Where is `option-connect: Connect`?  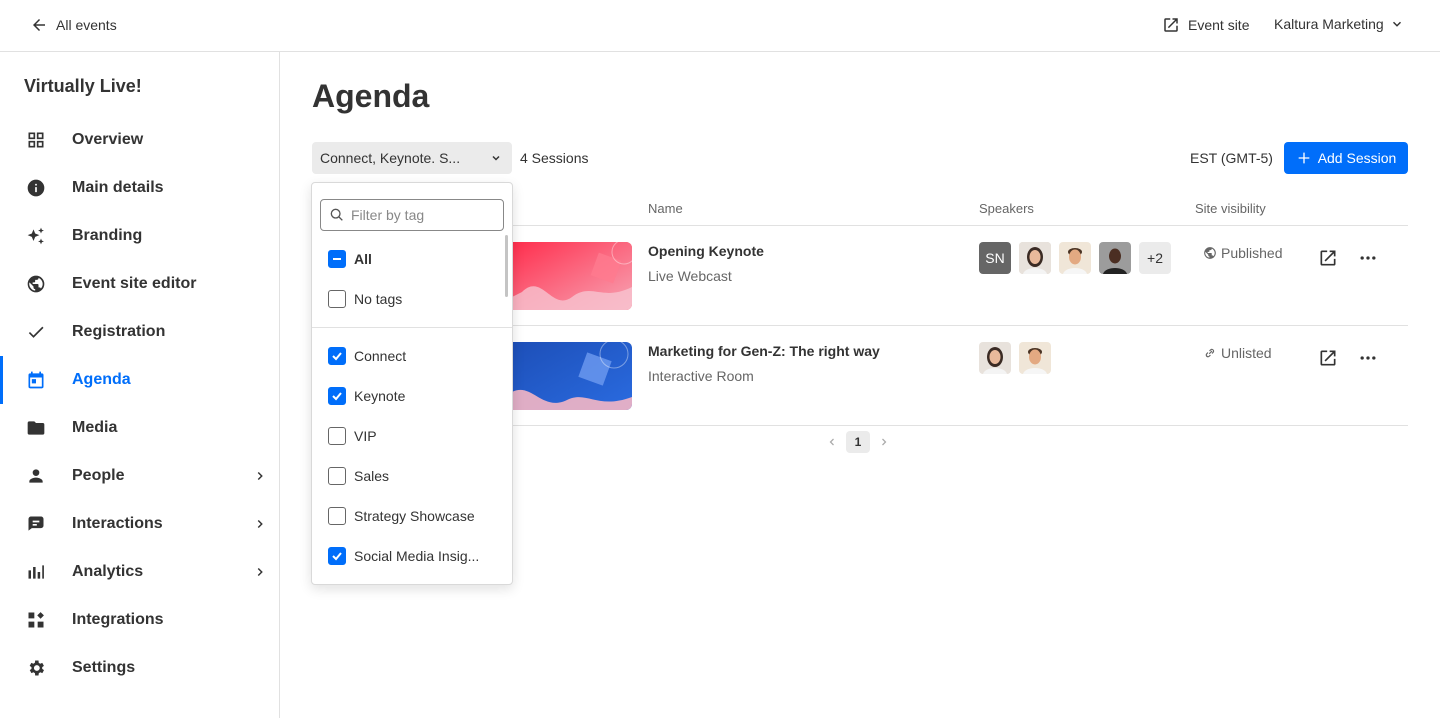 option-connect: Connect is located at coordinates (367, 356).